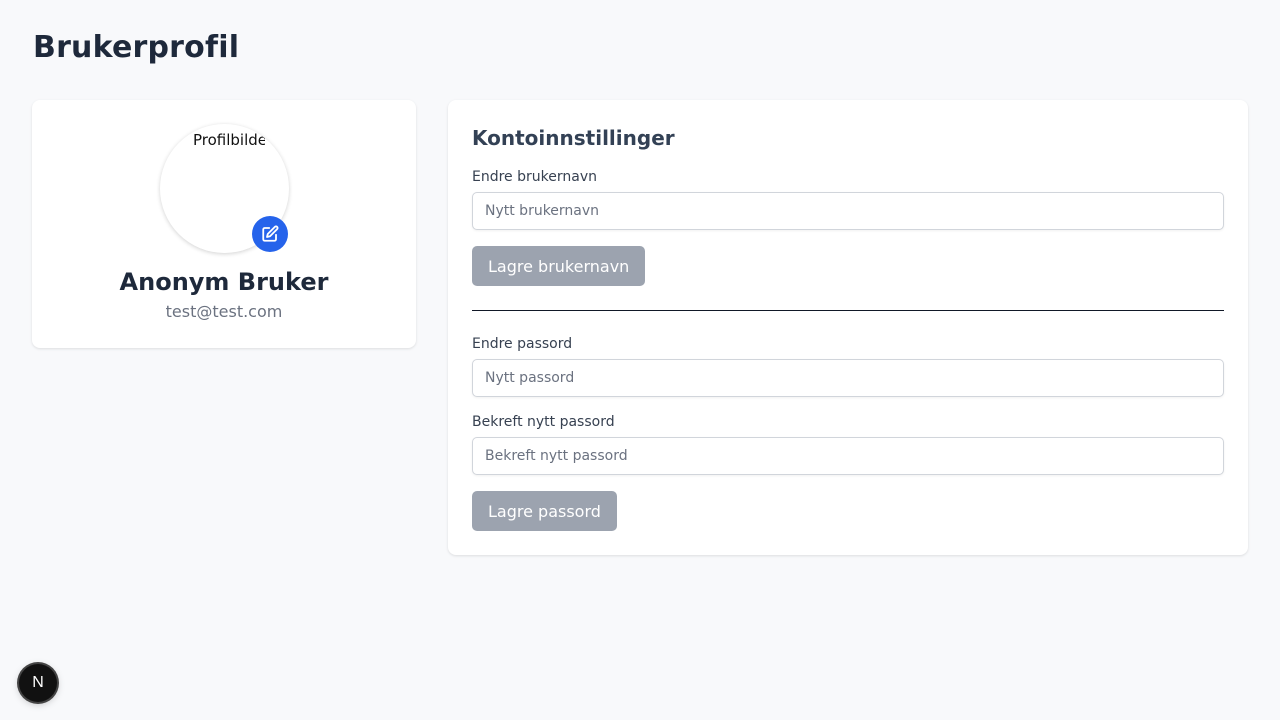 The width and height of the screenshot is (1280, 720). I want to click on edit-icon, so click(270, 233).